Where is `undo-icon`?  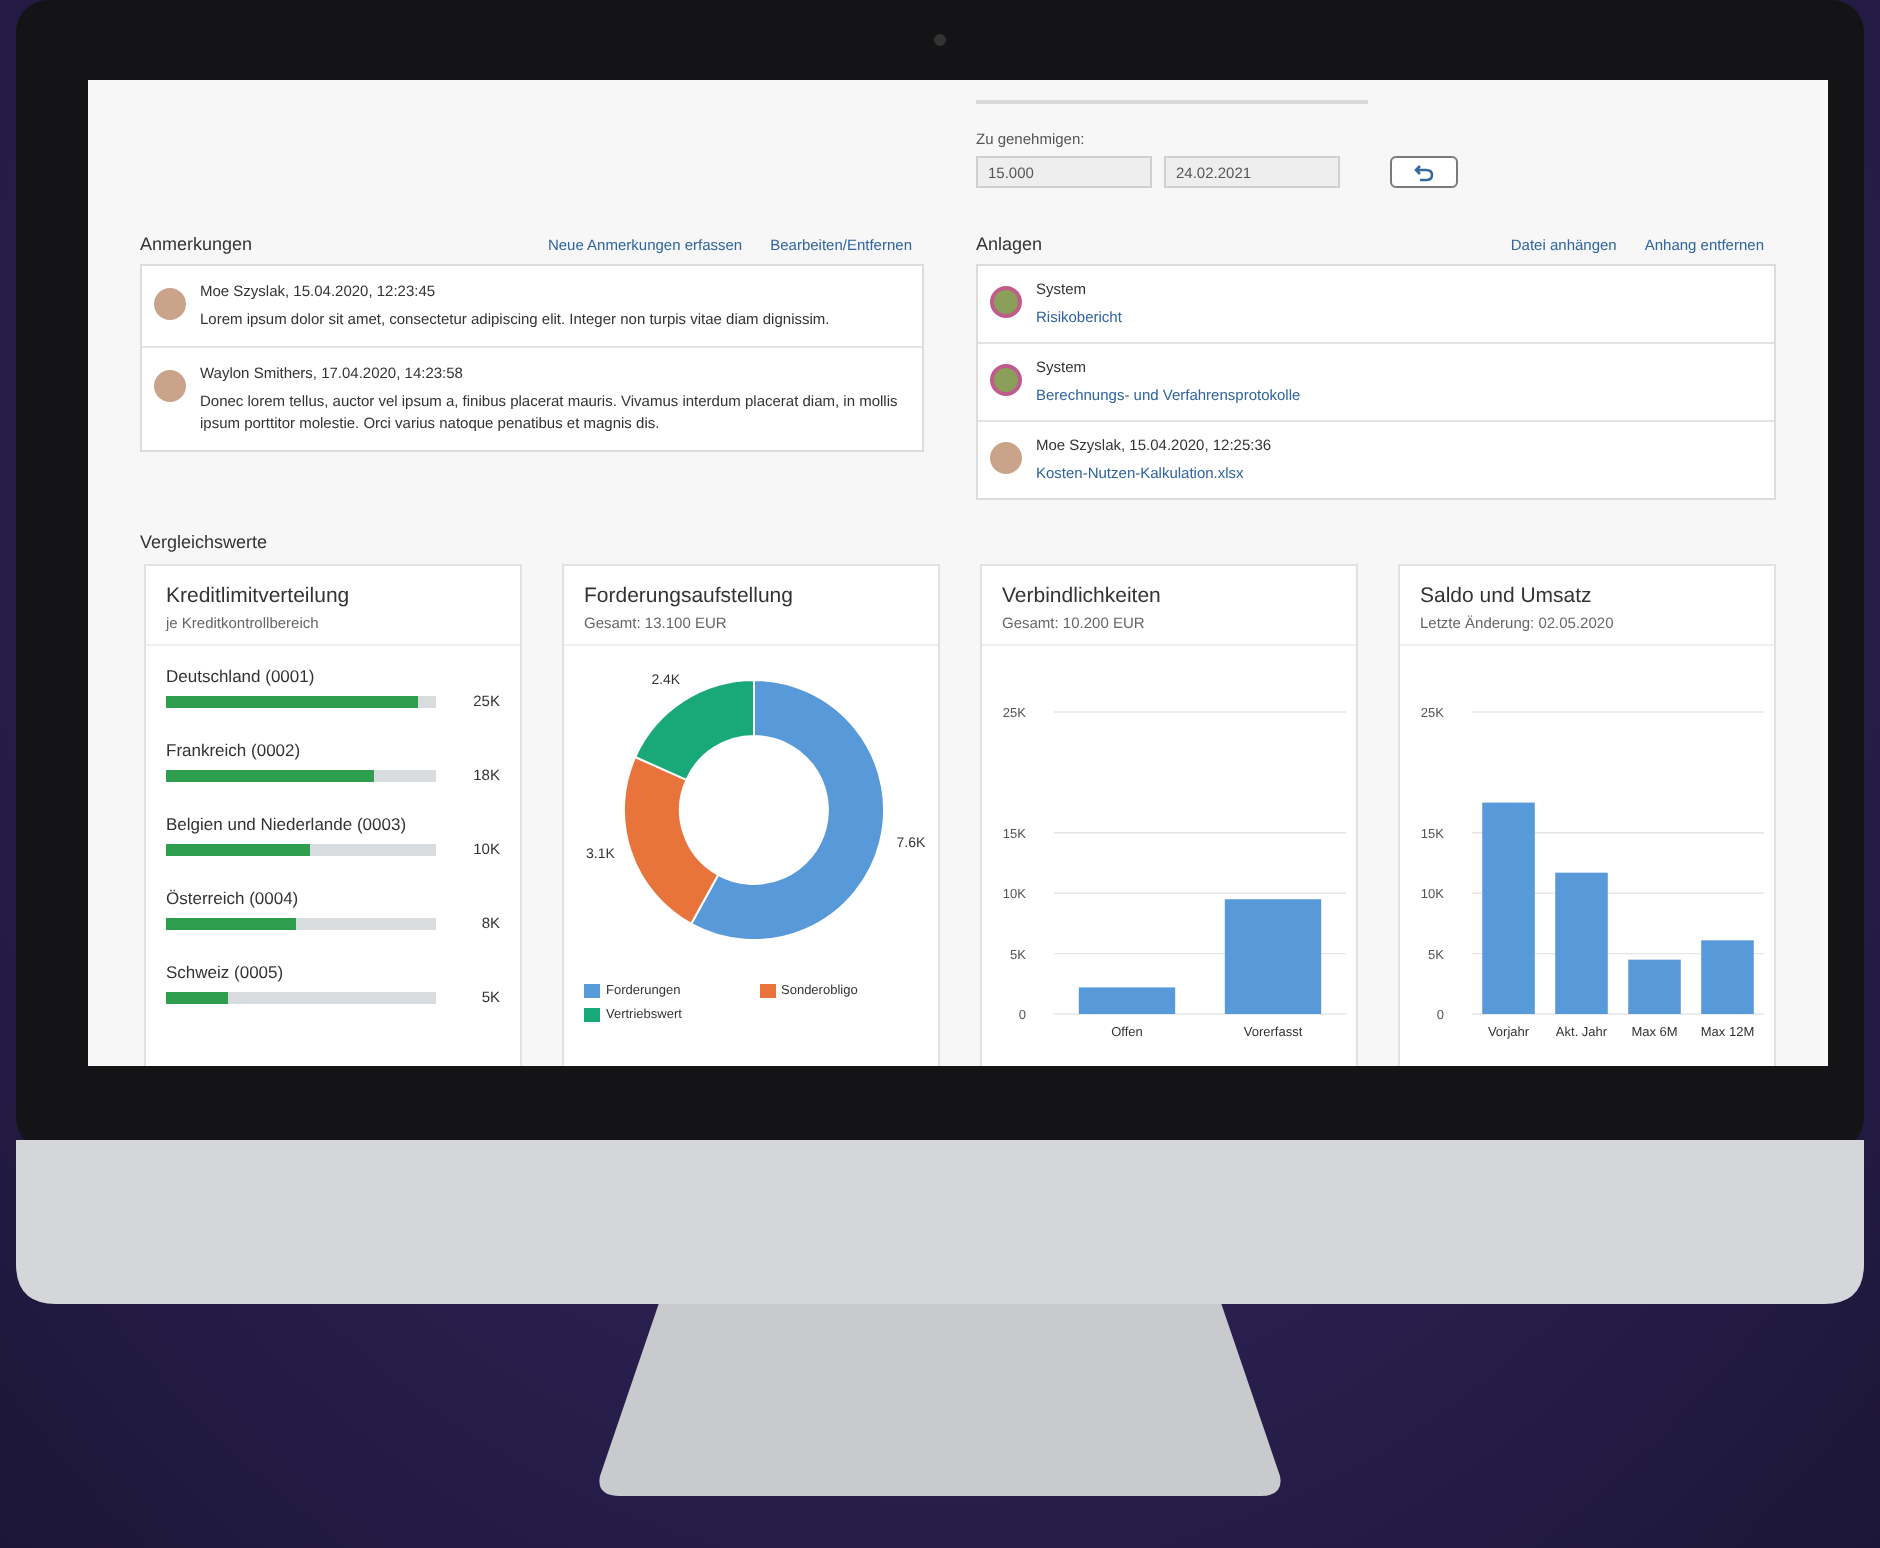
undo-icon is located at coordinates (1424, 172).